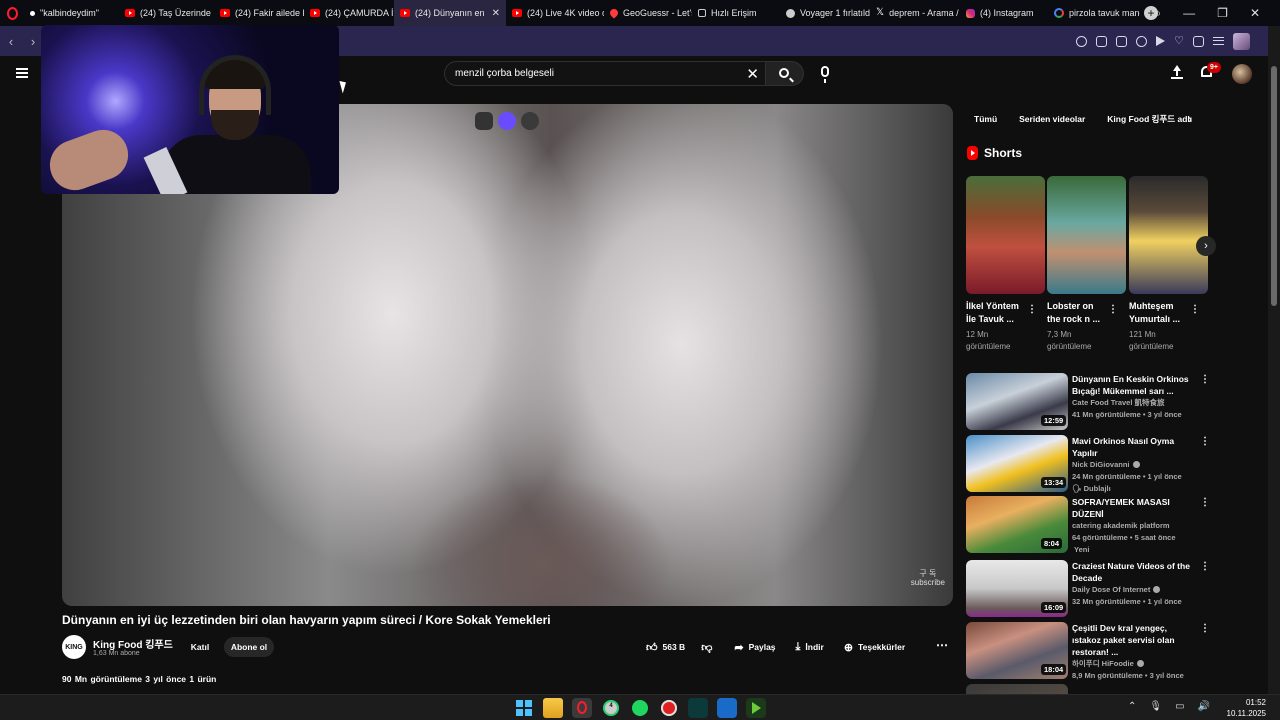 This screenshot has width=1280, height=720. What do you see at coordinates (1082, 41) in the screenshot?
I see `search-icon` at bounding box center [1082, 41].